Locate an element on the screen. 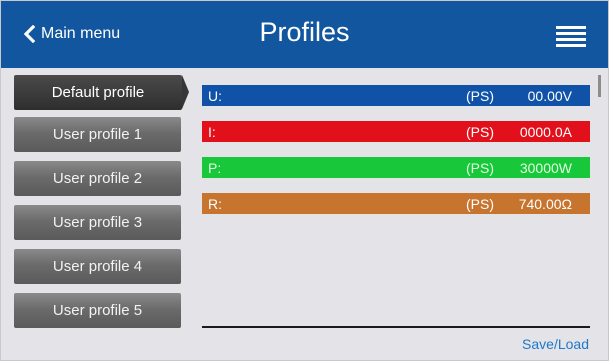 The height and width of the screenshot is (361, 609). value-label: P: is located at coordinates (215, 168).